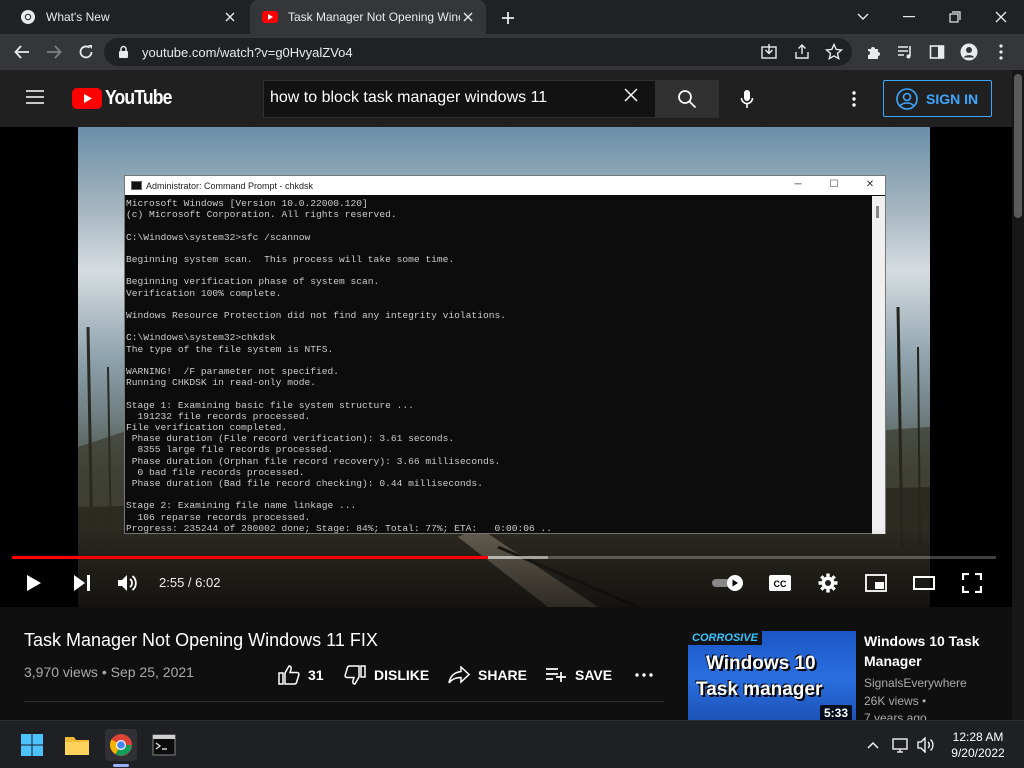  Describe the element at coordinates (891, 701) in the screenshot. I see `recommended-view-count: 26K views` at that location.